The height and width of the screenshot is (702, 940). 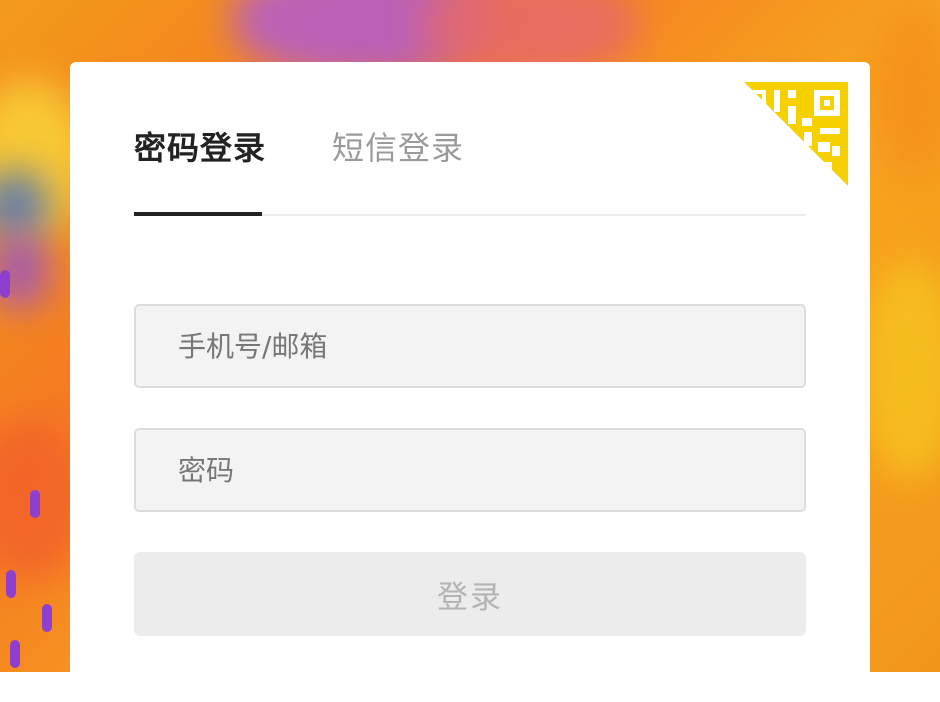 I want to click on bg-yellow-right-blob, so click(x=900, y=370).